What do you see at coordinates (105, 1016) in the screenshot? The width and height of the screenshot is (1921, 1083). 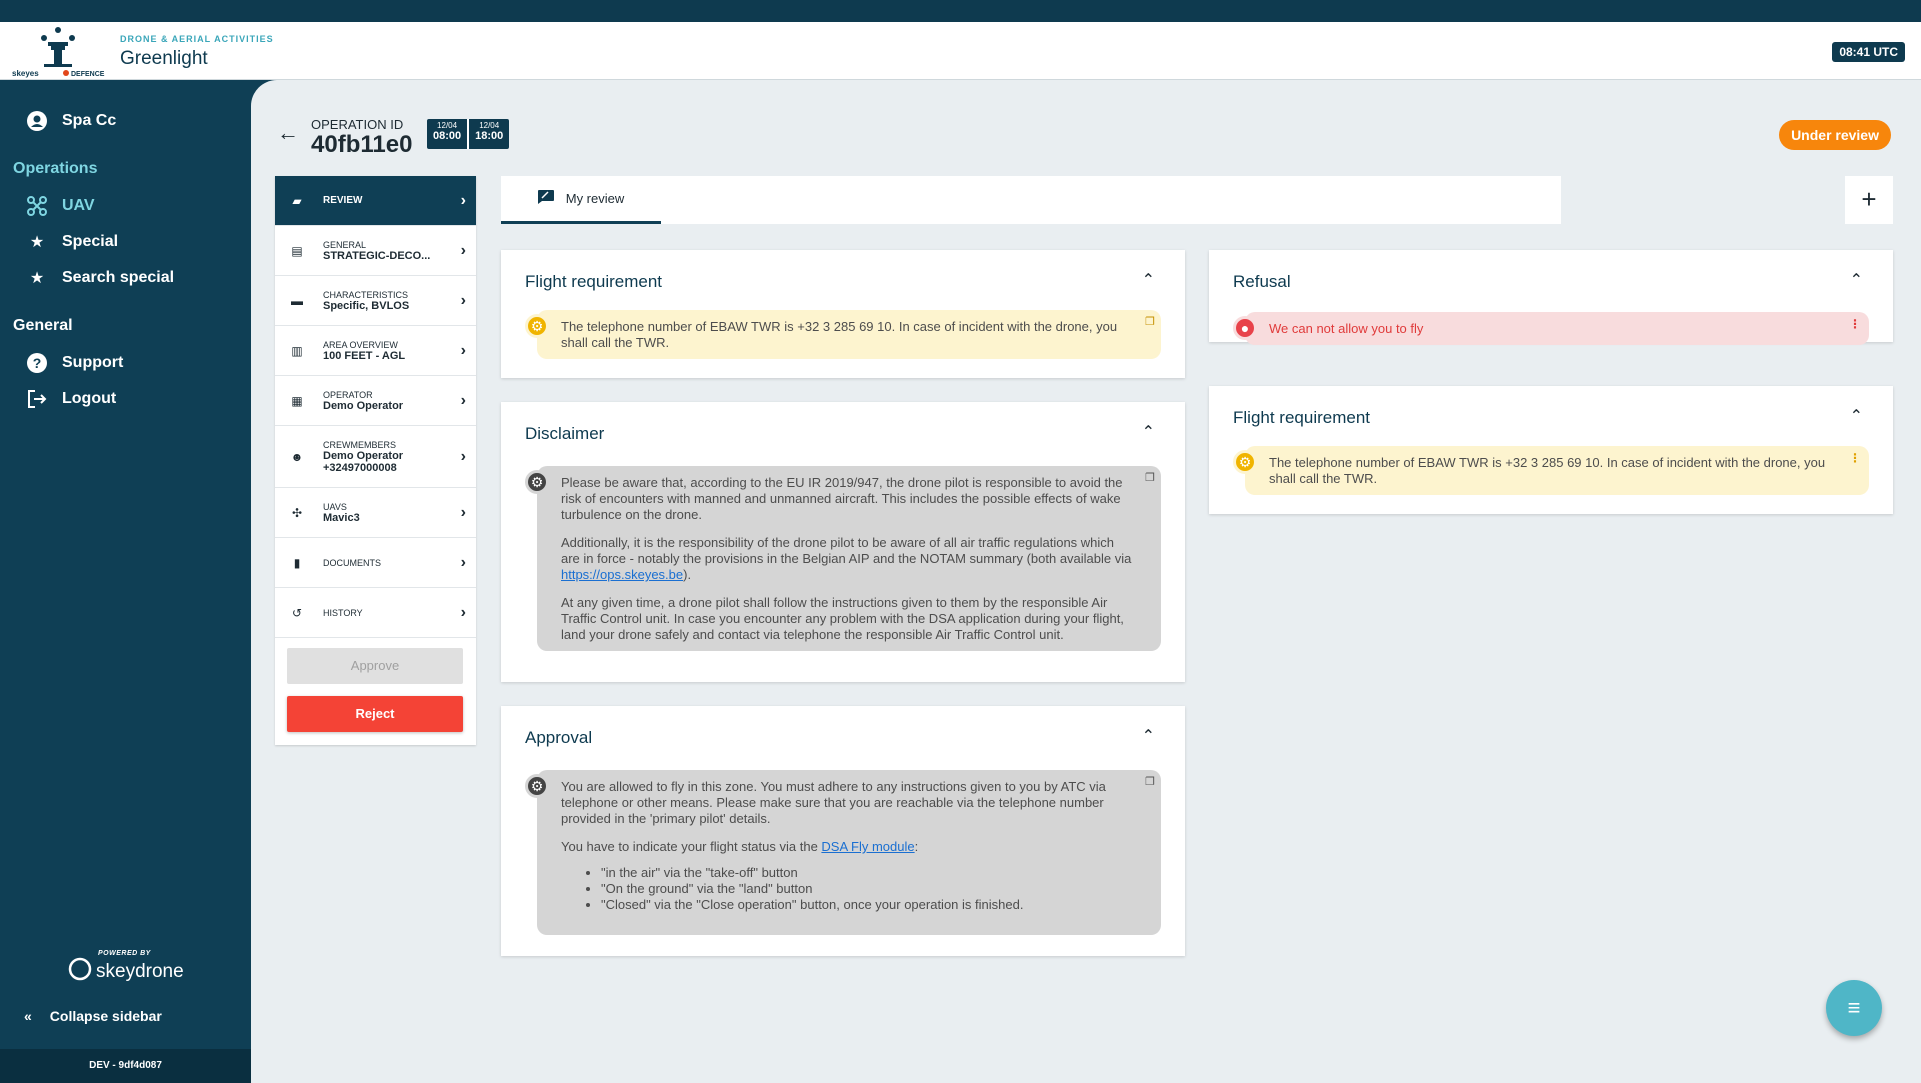 I see `collapse-label: Collapse sidebar` at bounding box center [105, 1016].